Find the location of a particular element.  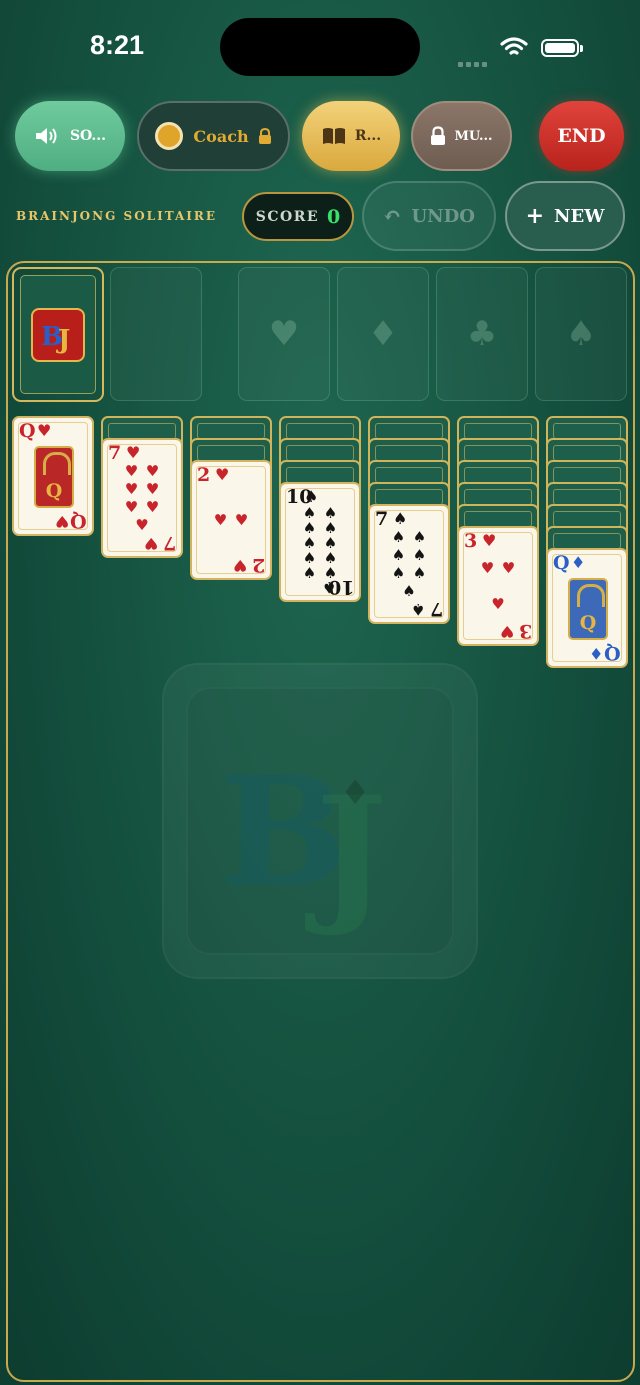

face-up-card: 2 ♥ ♥ ♥ ♥ 2 is located at coordinates (231, 520).